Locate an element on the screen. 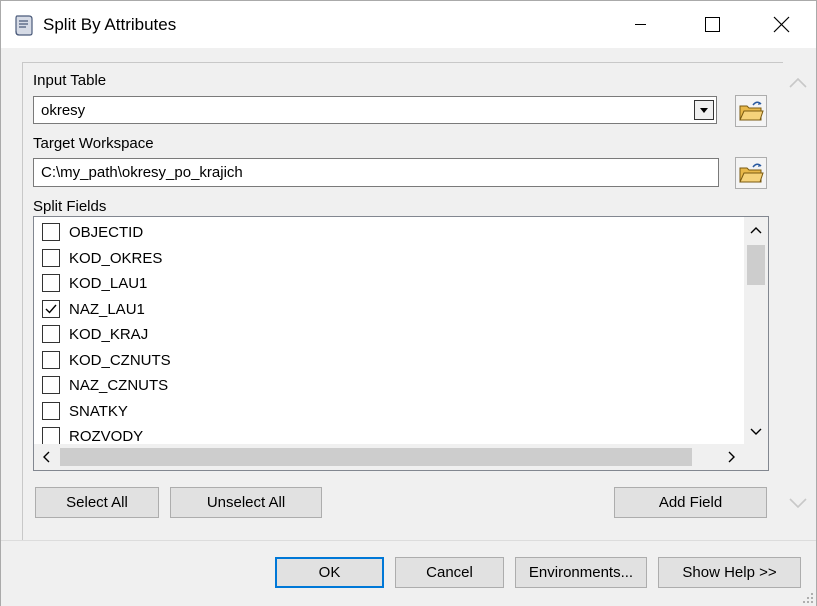  scroll-left-icon is located at coordinates (47, 457).